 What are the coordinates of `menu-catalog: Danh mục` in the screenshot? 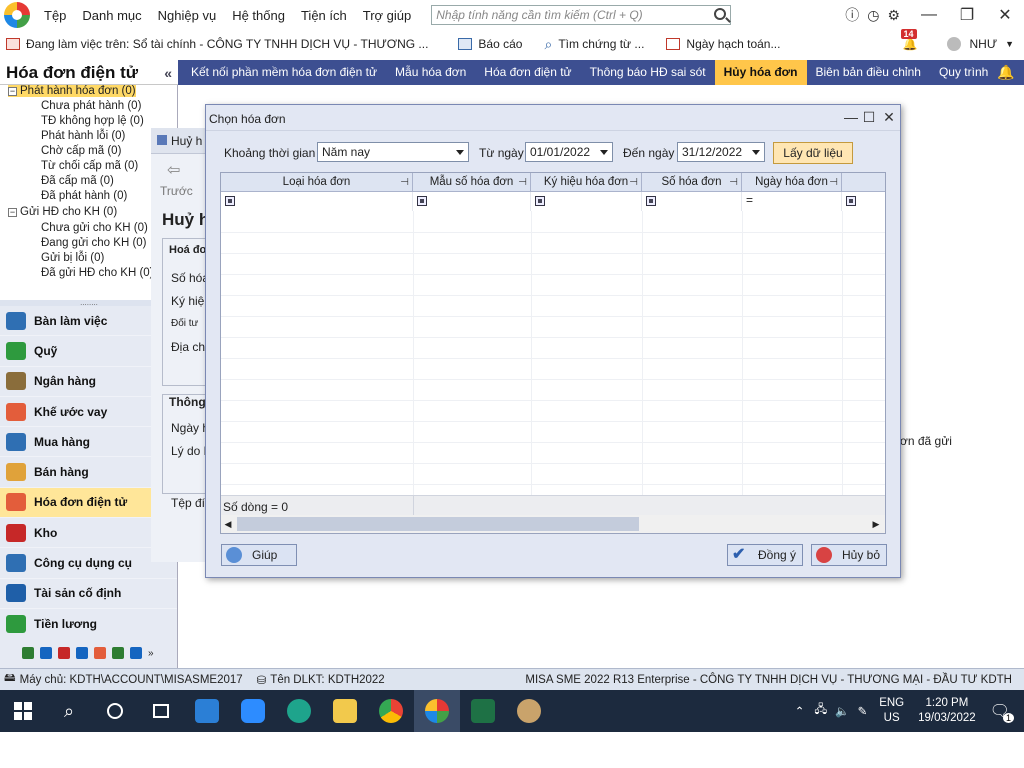 It's located at (111, 15).